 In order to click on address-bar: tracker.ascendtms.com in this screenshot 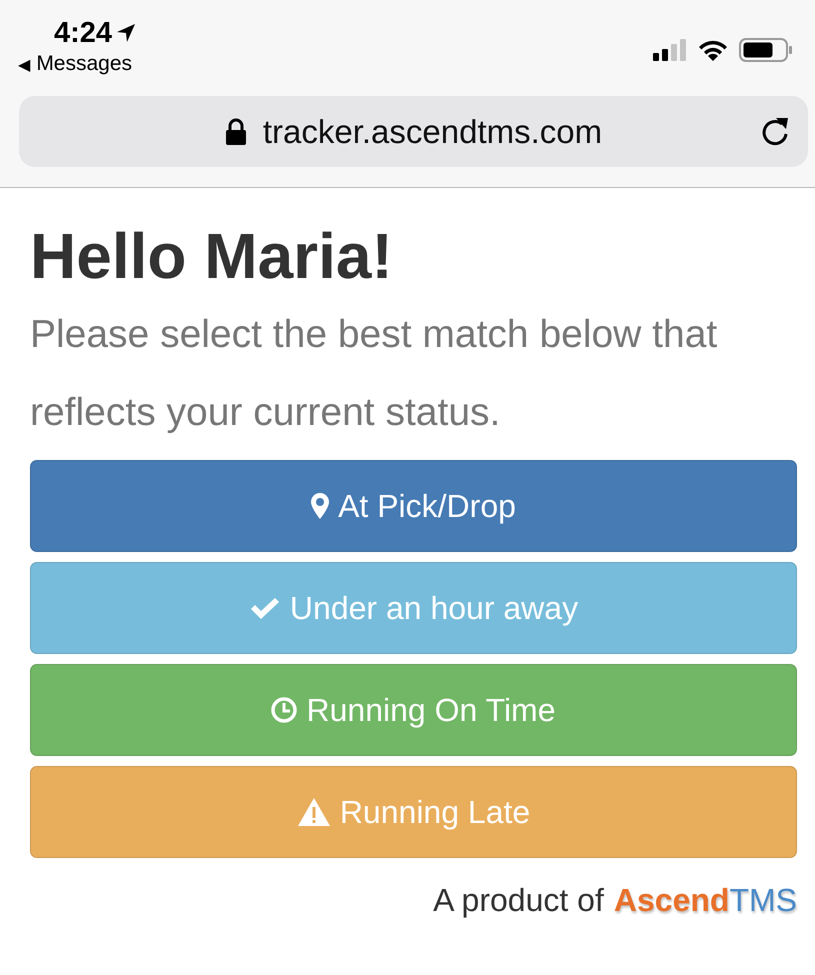, I will do `click(413, 131)`.